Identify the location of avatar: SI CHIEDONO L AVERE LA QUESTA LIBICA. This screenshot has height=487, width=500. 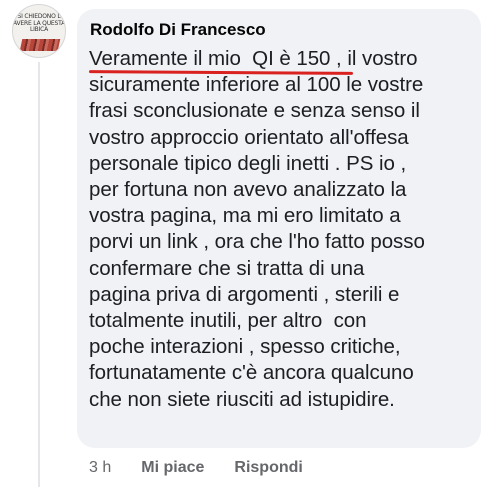
(39, 31).